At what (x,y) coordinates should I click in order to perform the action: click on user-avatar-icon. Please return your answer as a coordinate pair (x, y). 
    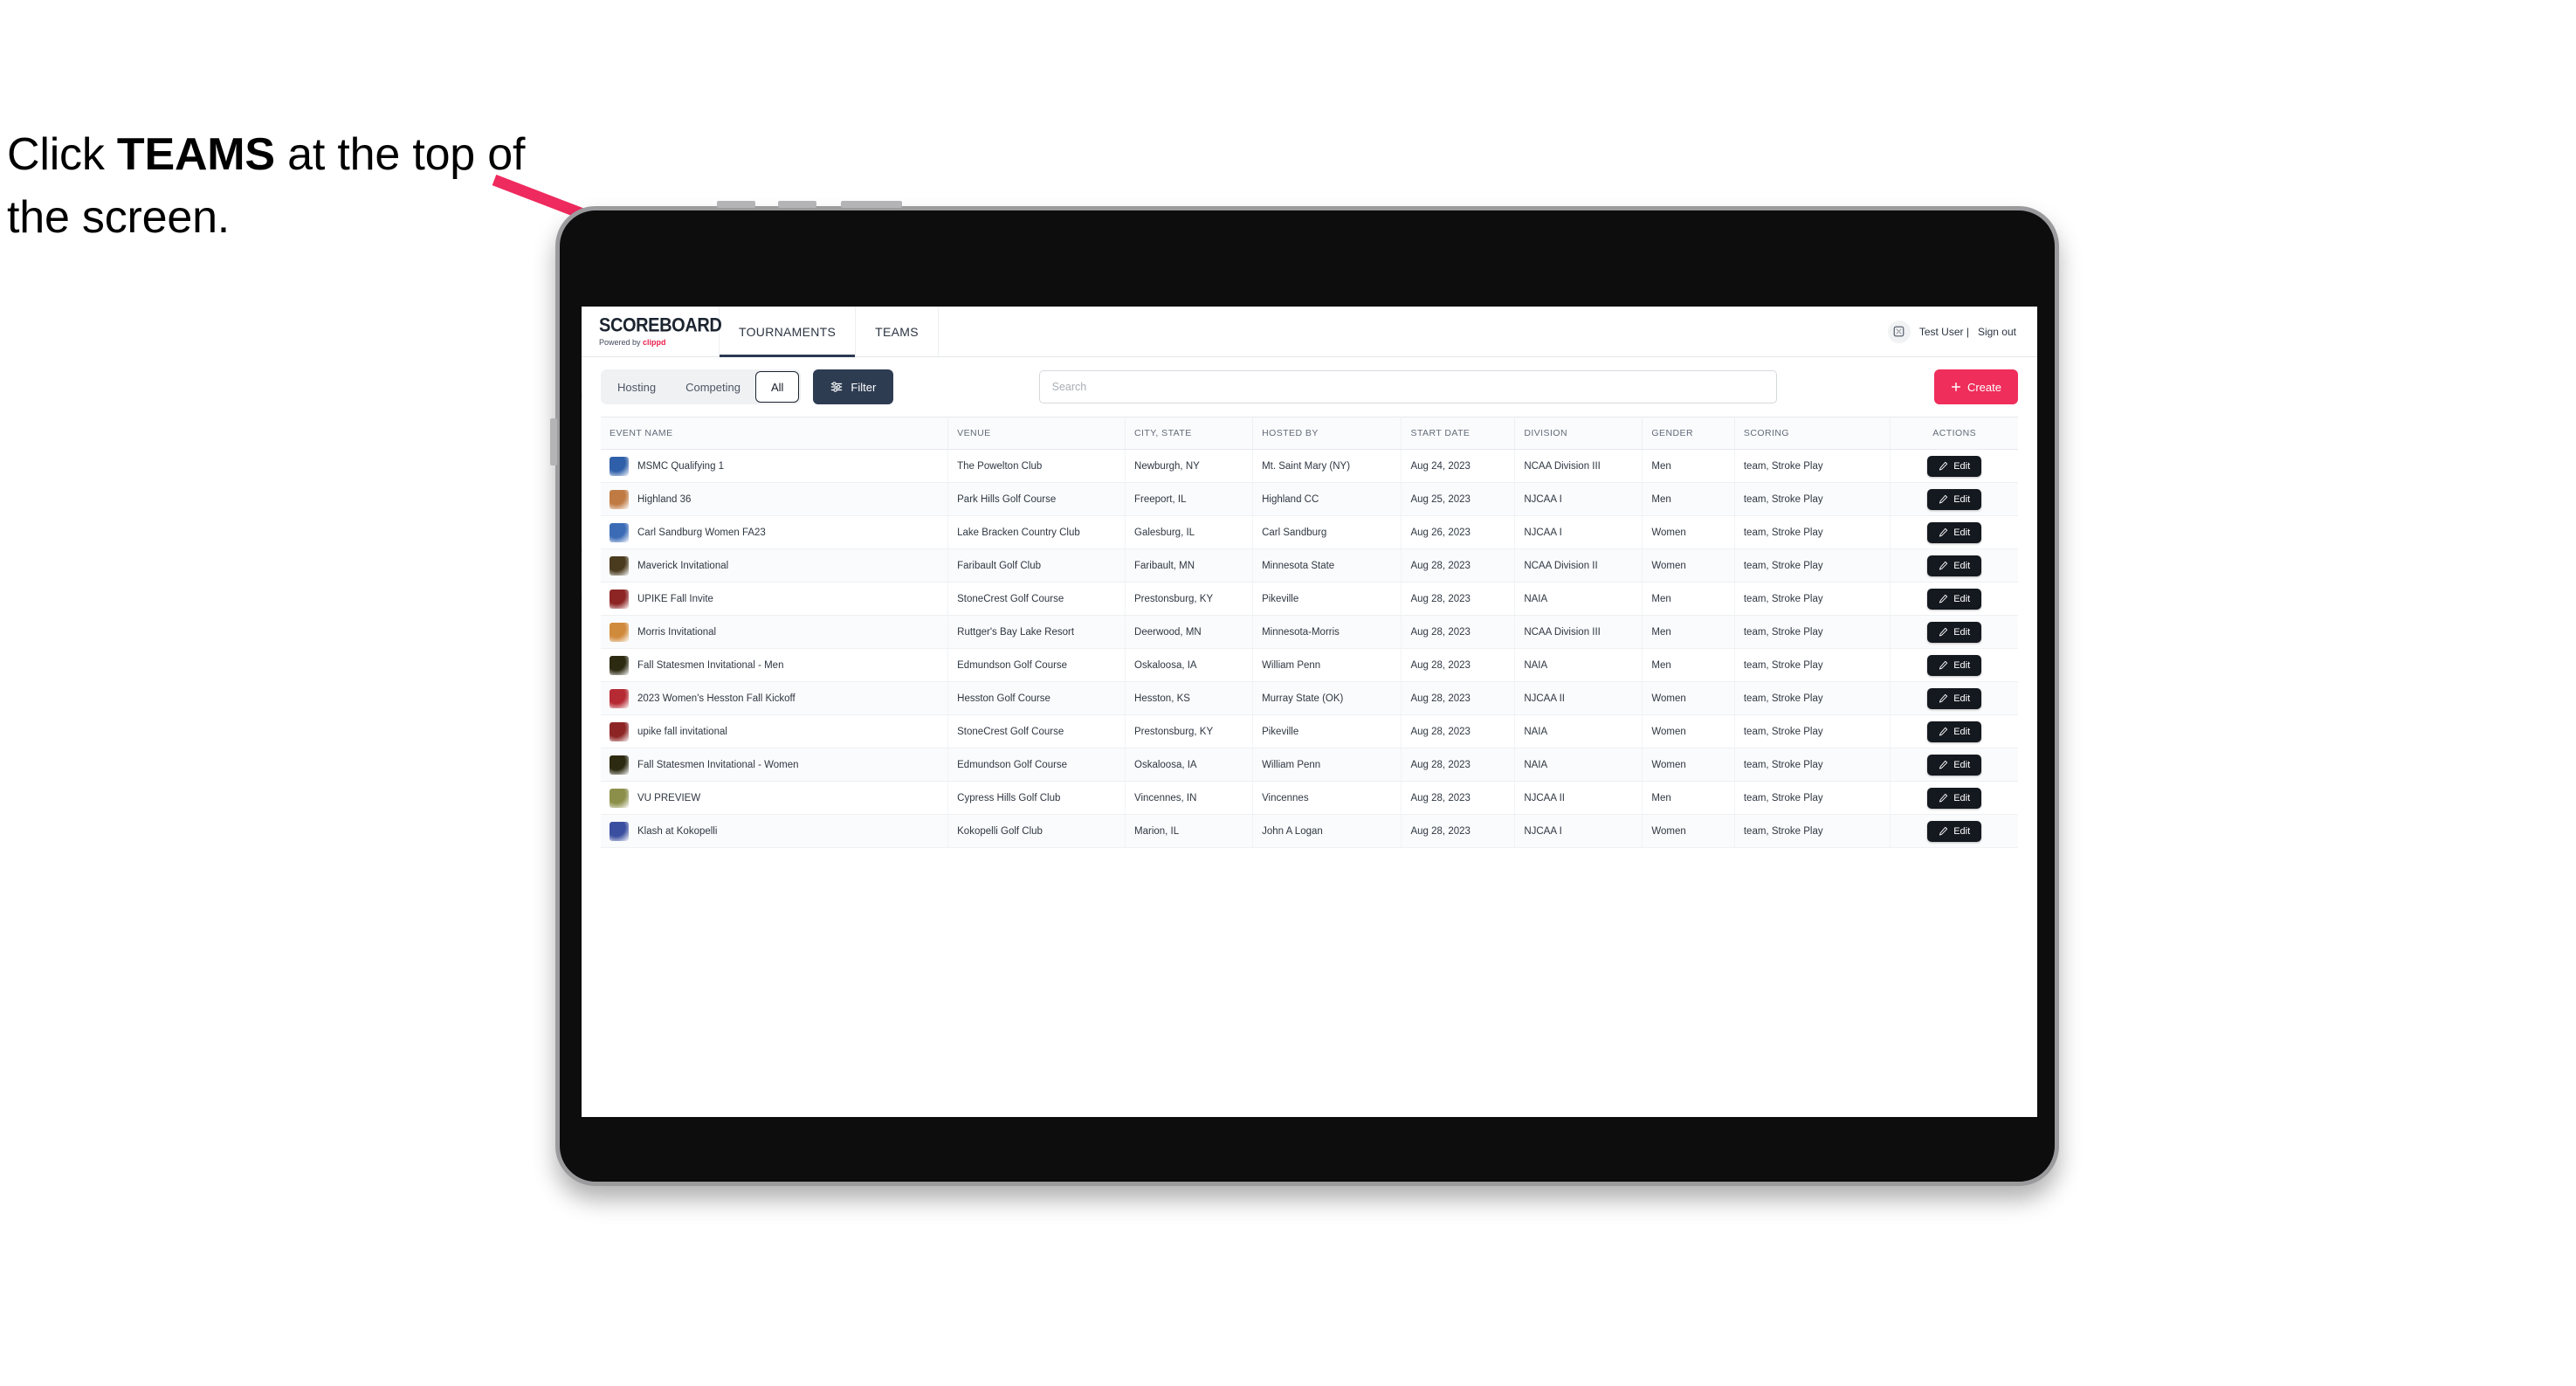
    Looking at the image, I should click on (1899, 332).